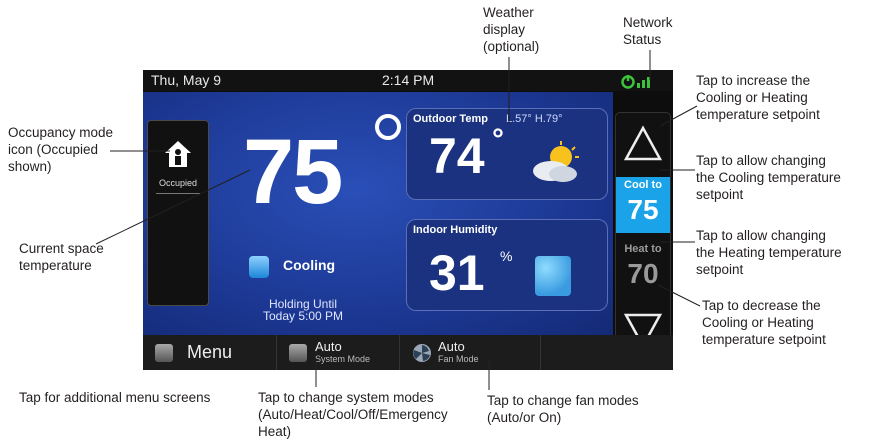  Describe the element at coordinates (178, 154) in the screenshot. I see `occupied-house-icon` at that location.